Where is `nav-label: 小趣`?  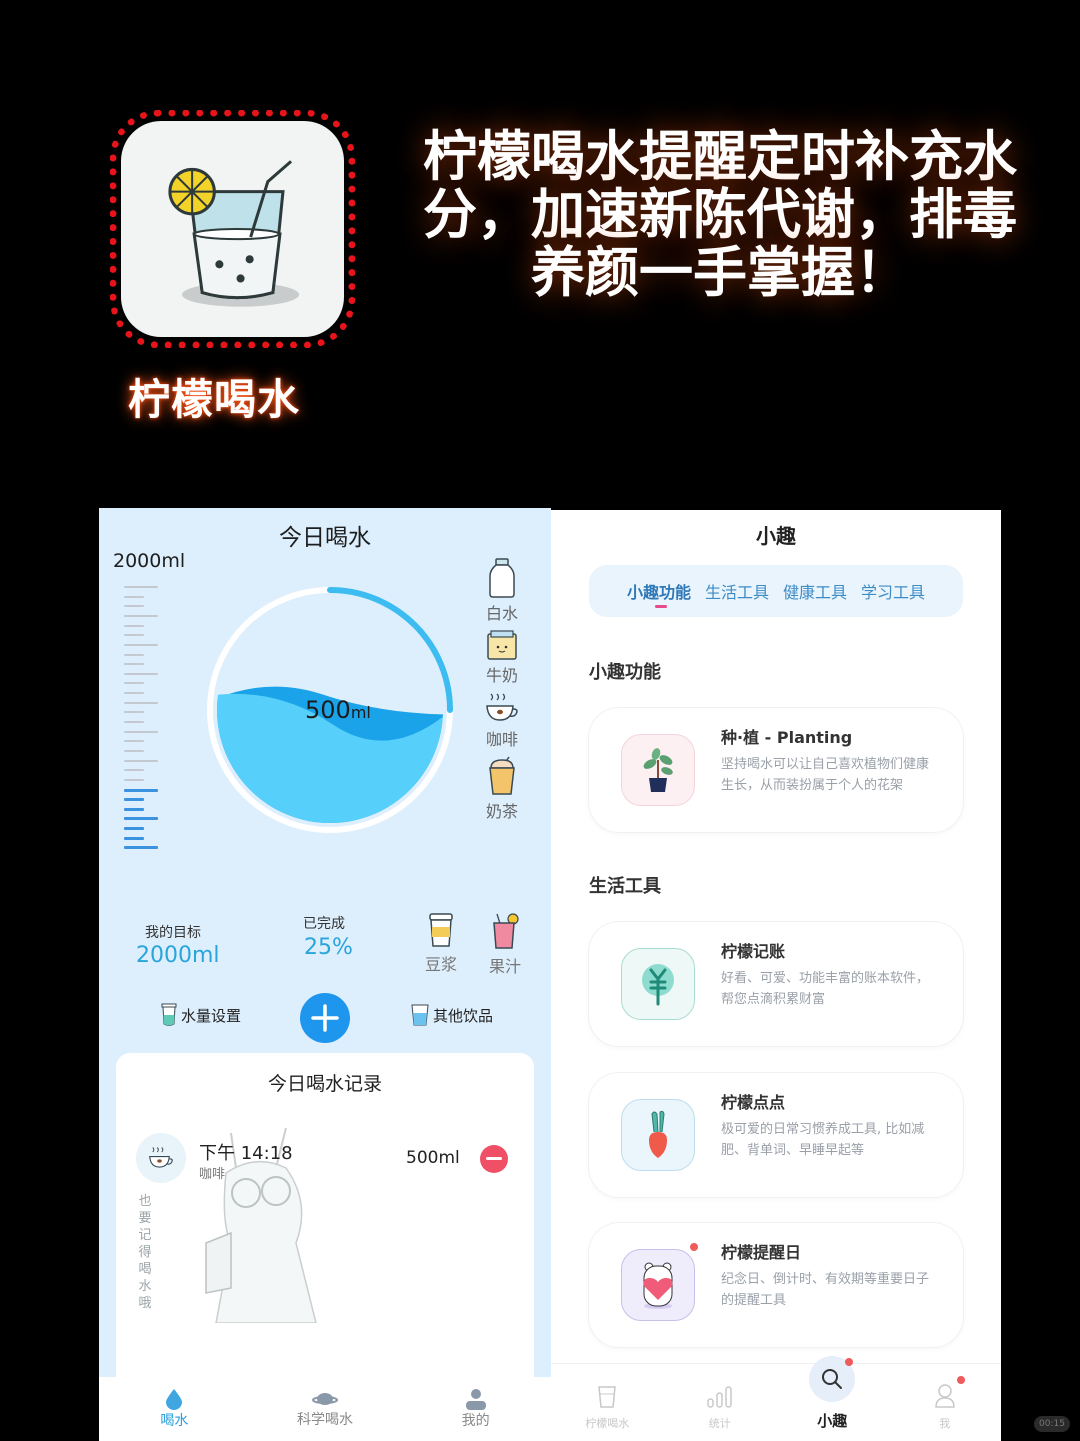
nav-label: 小趣 is located at coordinates (832, 1421).